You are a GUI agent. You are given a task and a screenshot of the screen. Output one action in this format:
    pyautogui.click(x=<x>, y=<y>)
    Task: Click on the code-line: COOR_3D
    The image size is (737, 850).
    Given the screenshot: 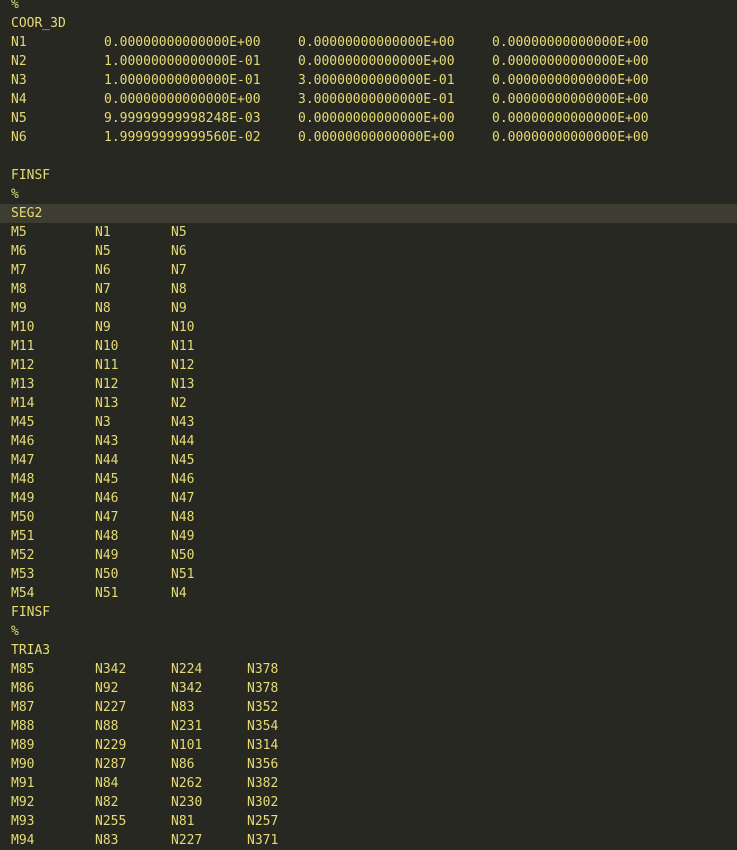 What is the action you would take?
    pyautogui.click(x=368, y=23)
    